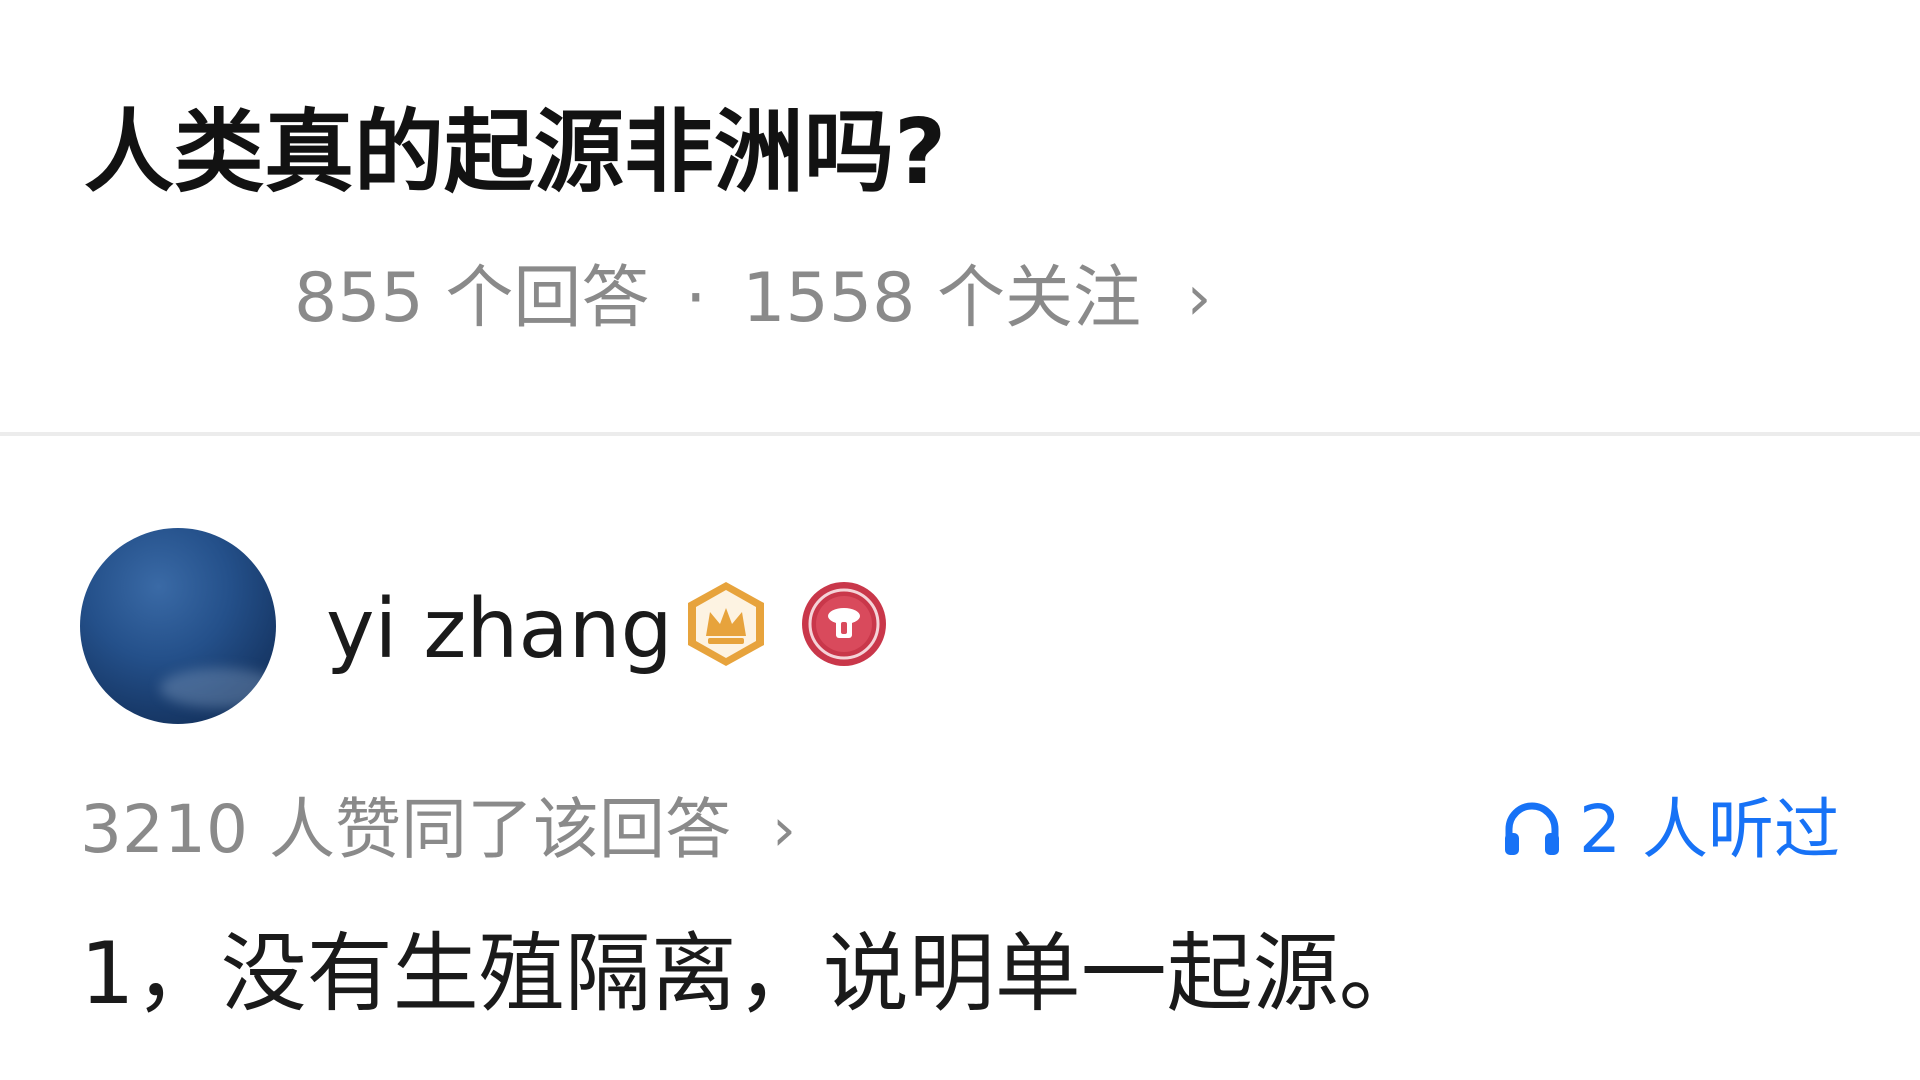 The image size is (1920, 1080). I want to click on question-title: 人类真的起源非洲吗?, so click(515, 153).